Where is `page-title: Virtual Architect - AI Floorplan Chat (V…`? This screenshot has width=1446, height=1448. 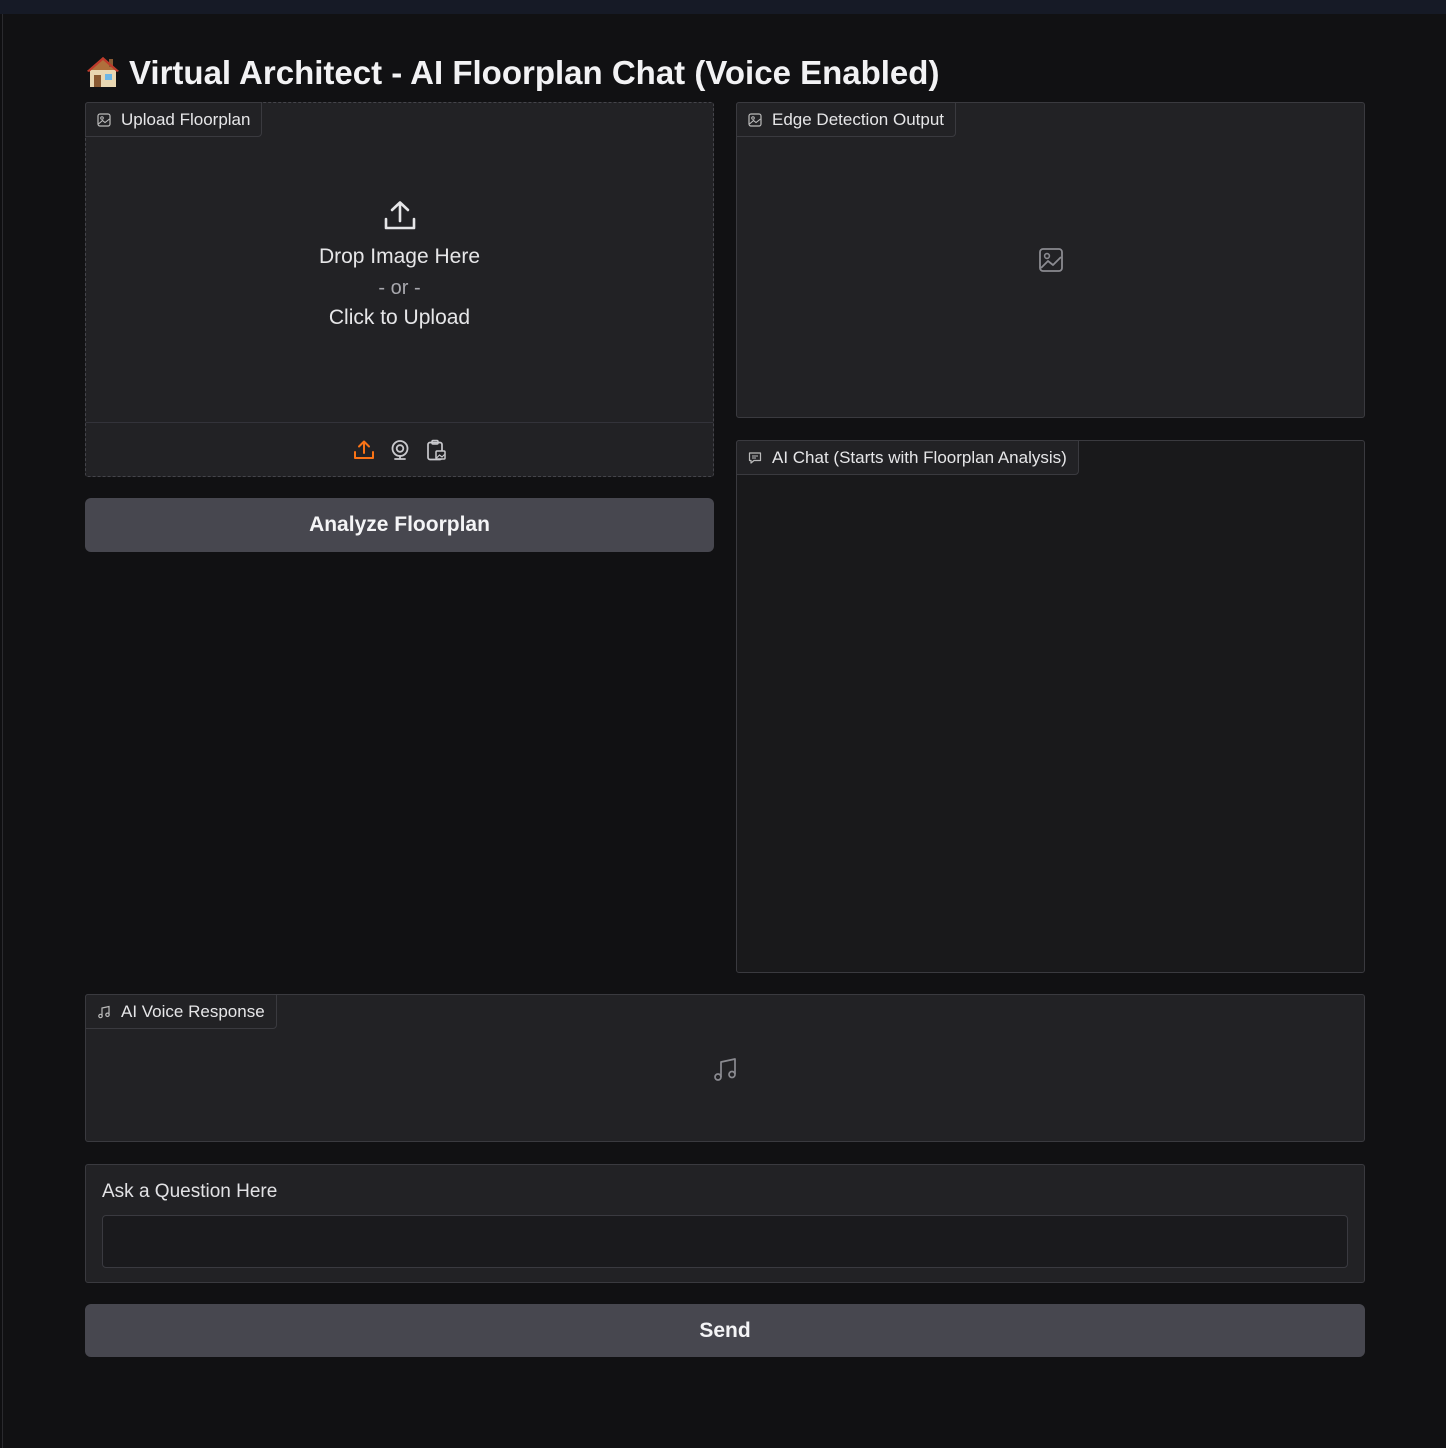 page-title: Virtual Architect - AI Floorplan Chat (V… is located at coordinates (512, 73).